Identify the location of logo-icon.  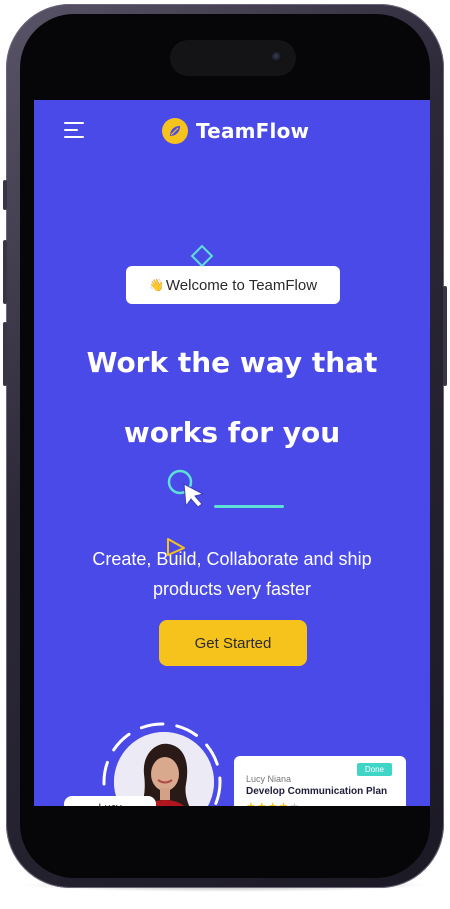
(175, 131).